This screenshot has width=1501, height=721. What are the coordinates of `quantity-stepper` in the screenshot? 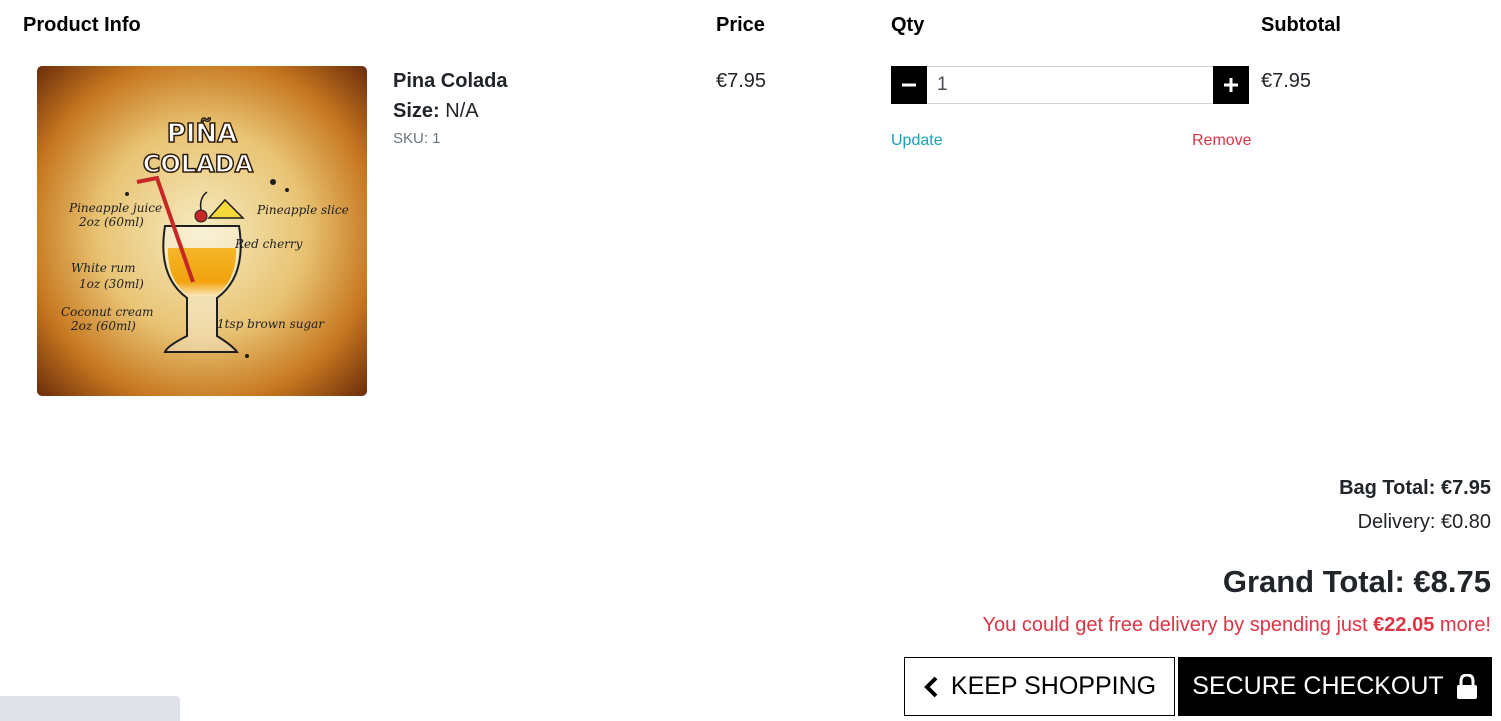 It's located at (1070, 85).